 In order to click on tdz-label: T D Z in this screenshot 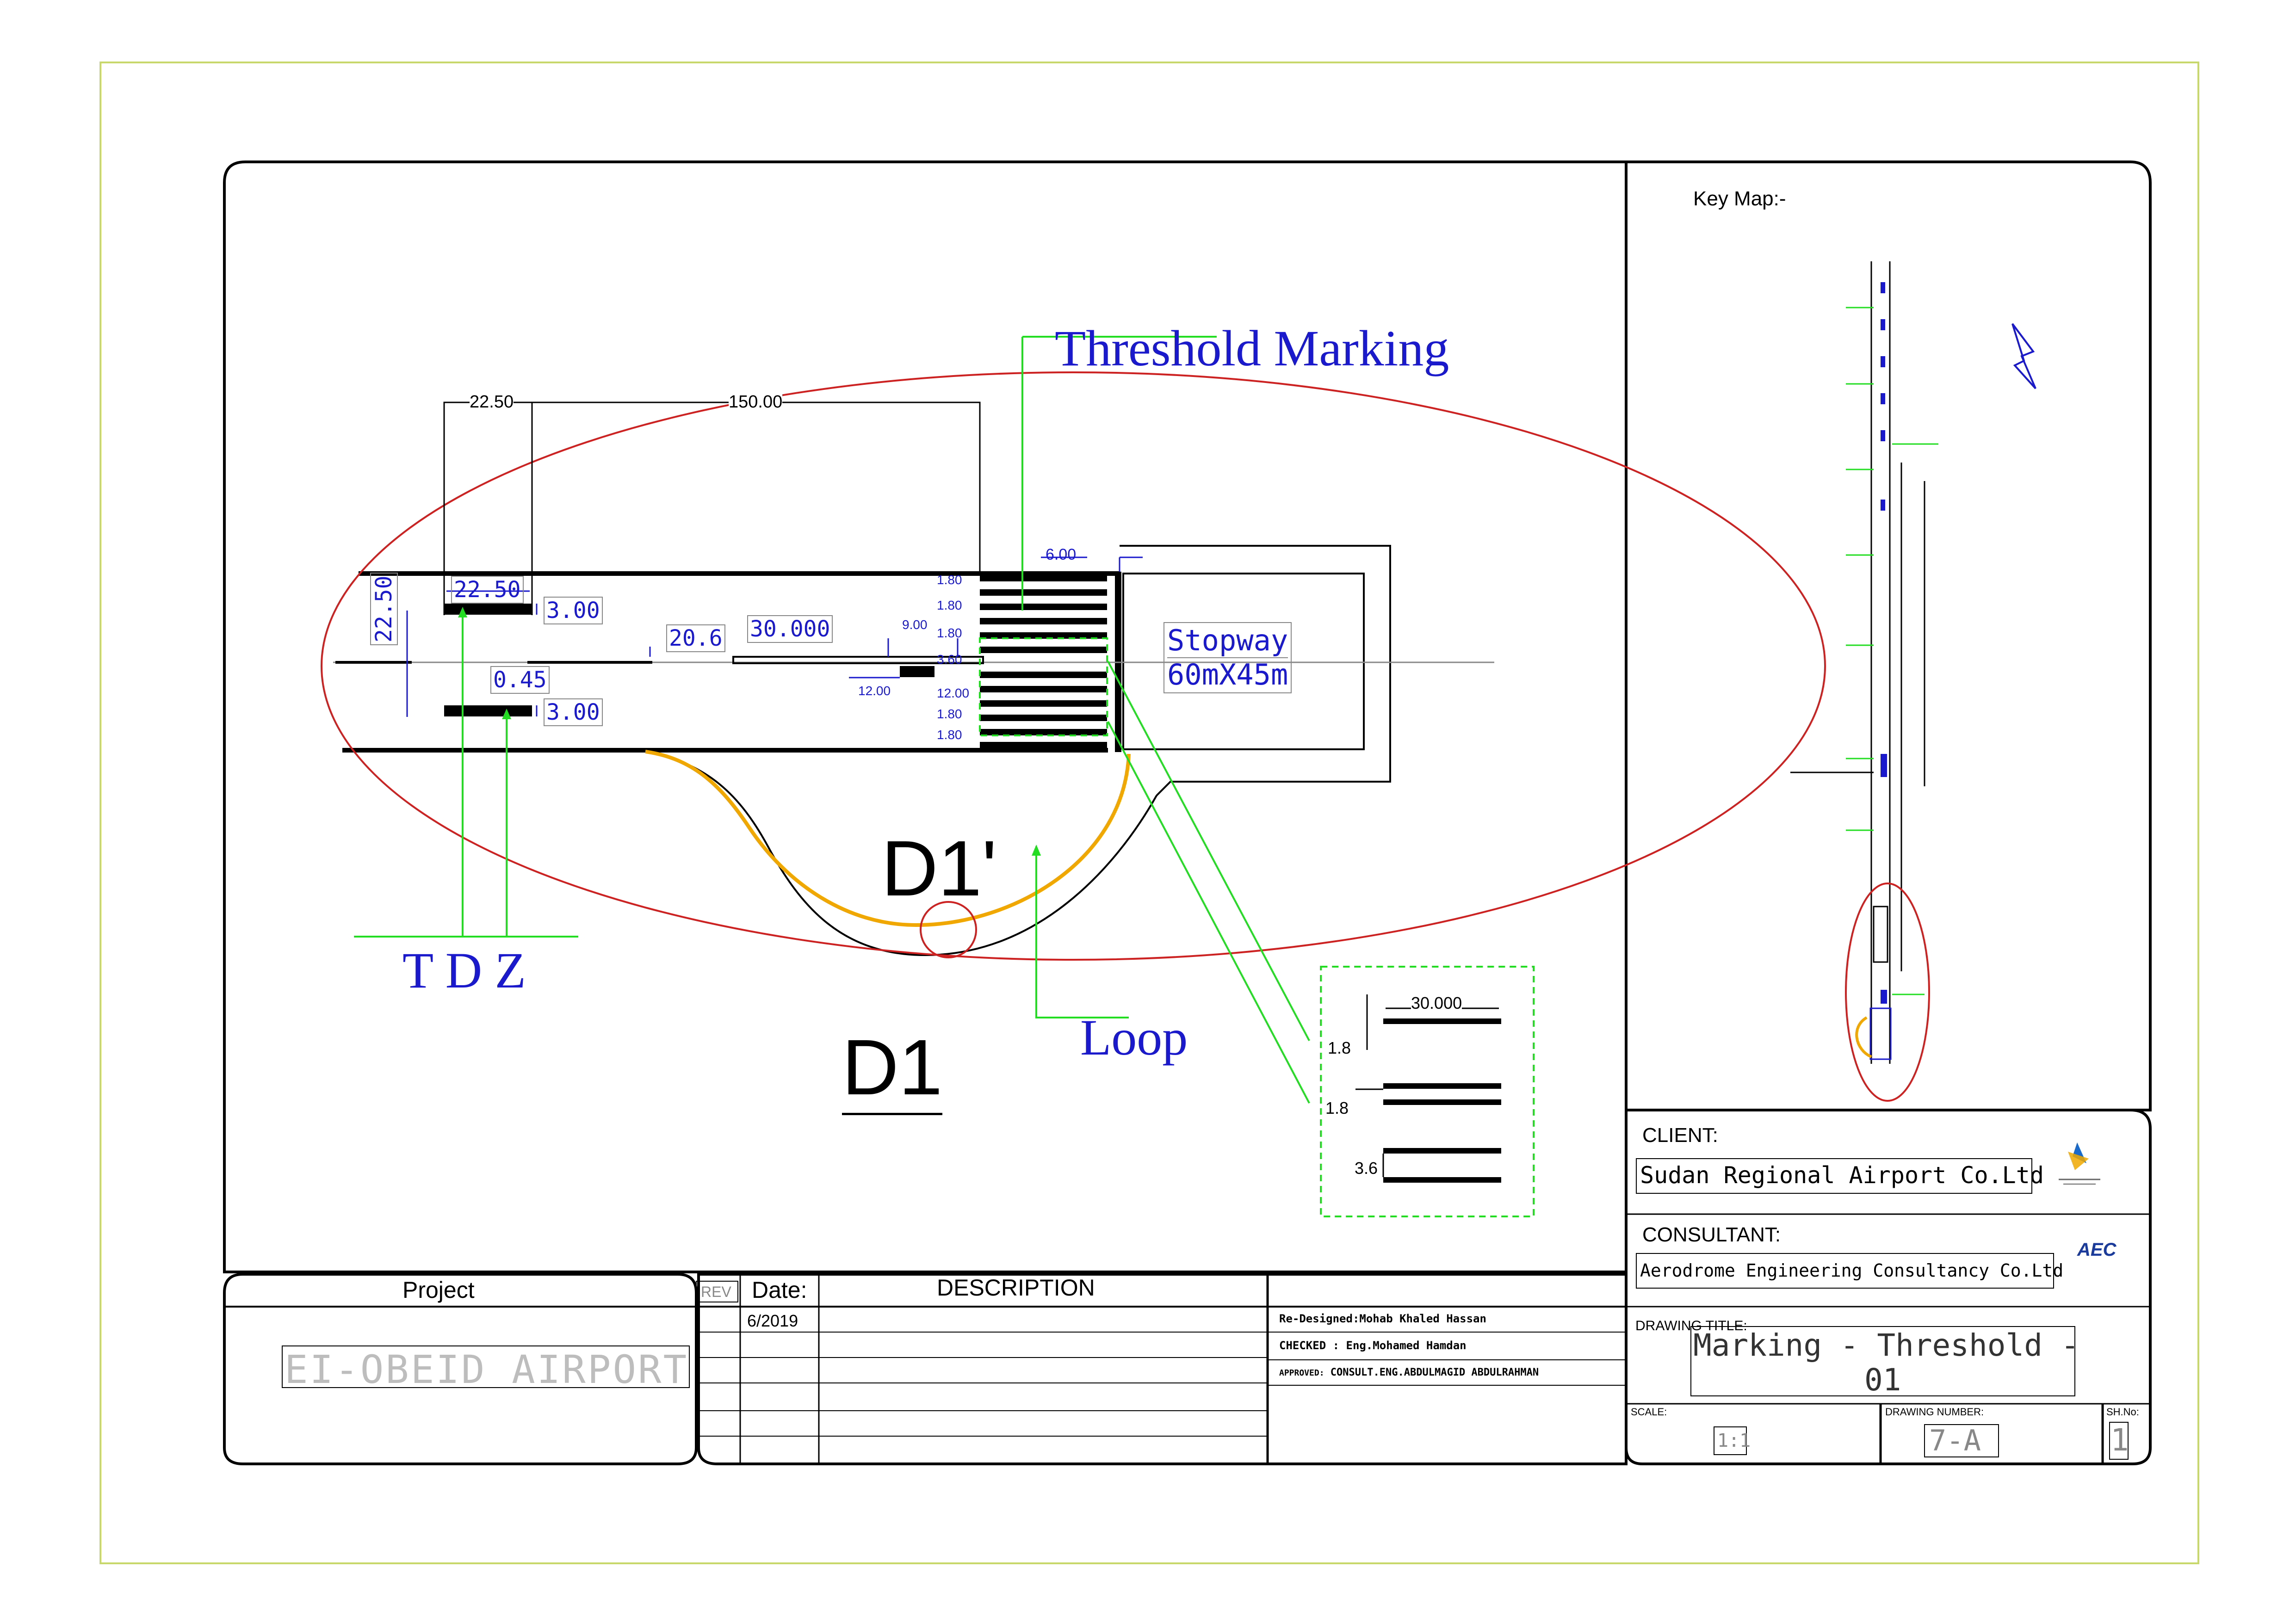, I will do `click(464, 970)`.